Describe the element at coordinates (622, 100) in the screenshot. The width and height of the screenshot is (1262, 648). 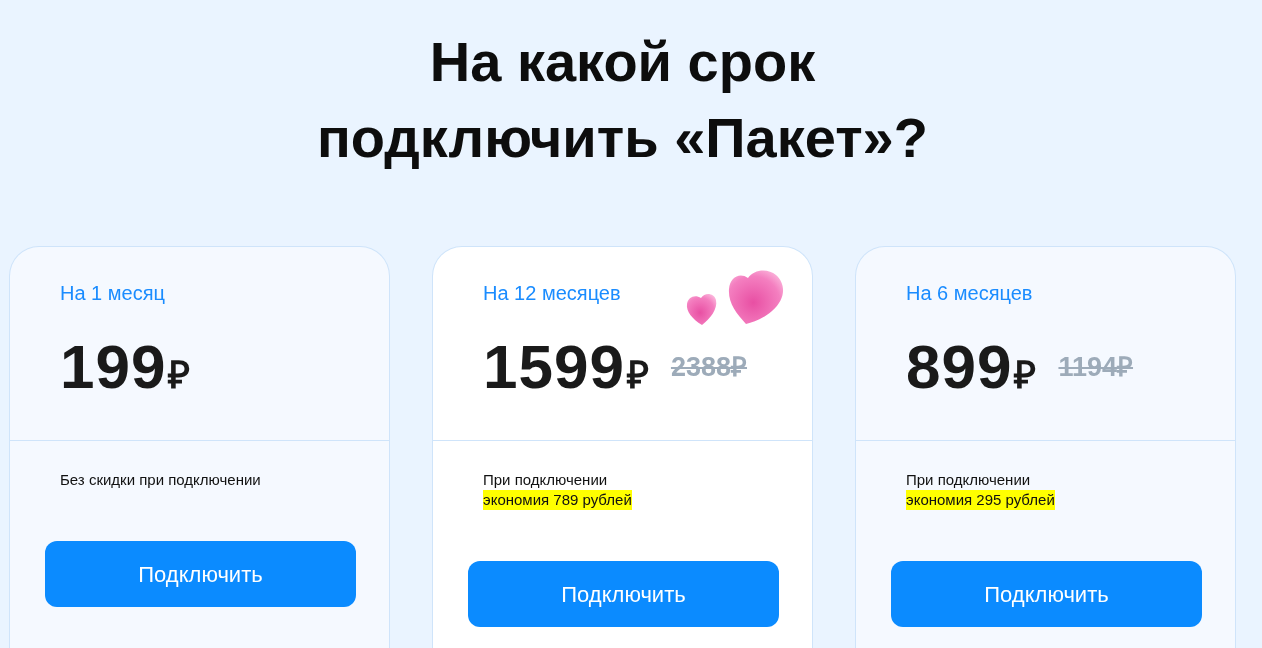
I see `page-heading: На какой срок подключить «Пакет»?` at that location.